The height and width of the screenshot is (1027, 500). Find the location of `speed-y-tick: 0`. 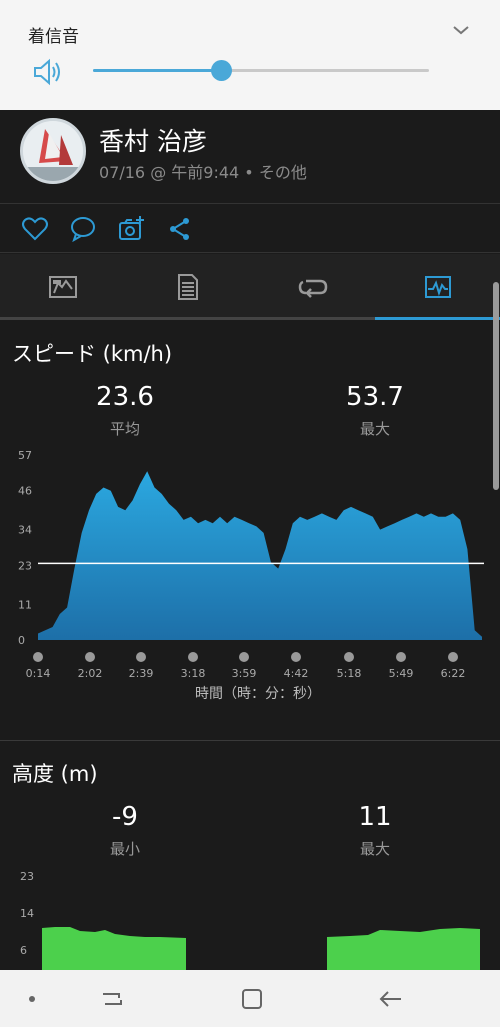

speed-y-tick: 0 is located at coordinates (21, 640).